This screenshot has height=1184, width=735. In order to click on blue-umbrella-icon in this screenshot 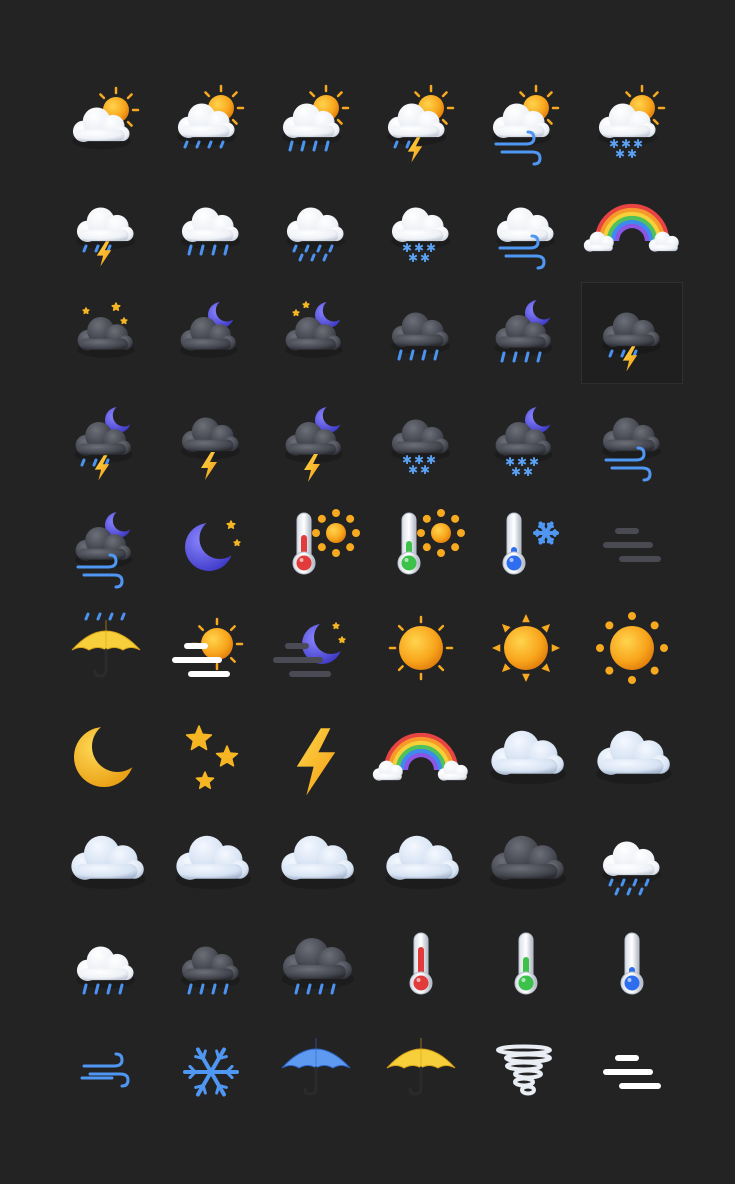, I will do `click(316, 1072)`.